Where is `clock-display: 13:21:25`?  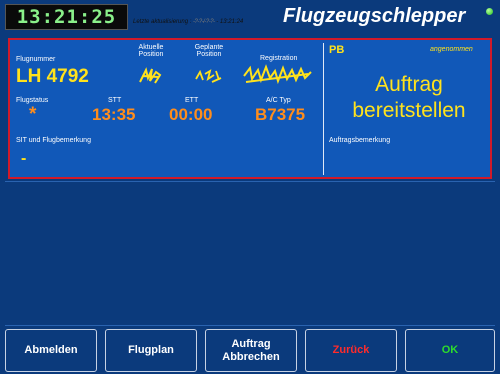 clock-display: 13:21:25 is located at coordinates (66, 17).